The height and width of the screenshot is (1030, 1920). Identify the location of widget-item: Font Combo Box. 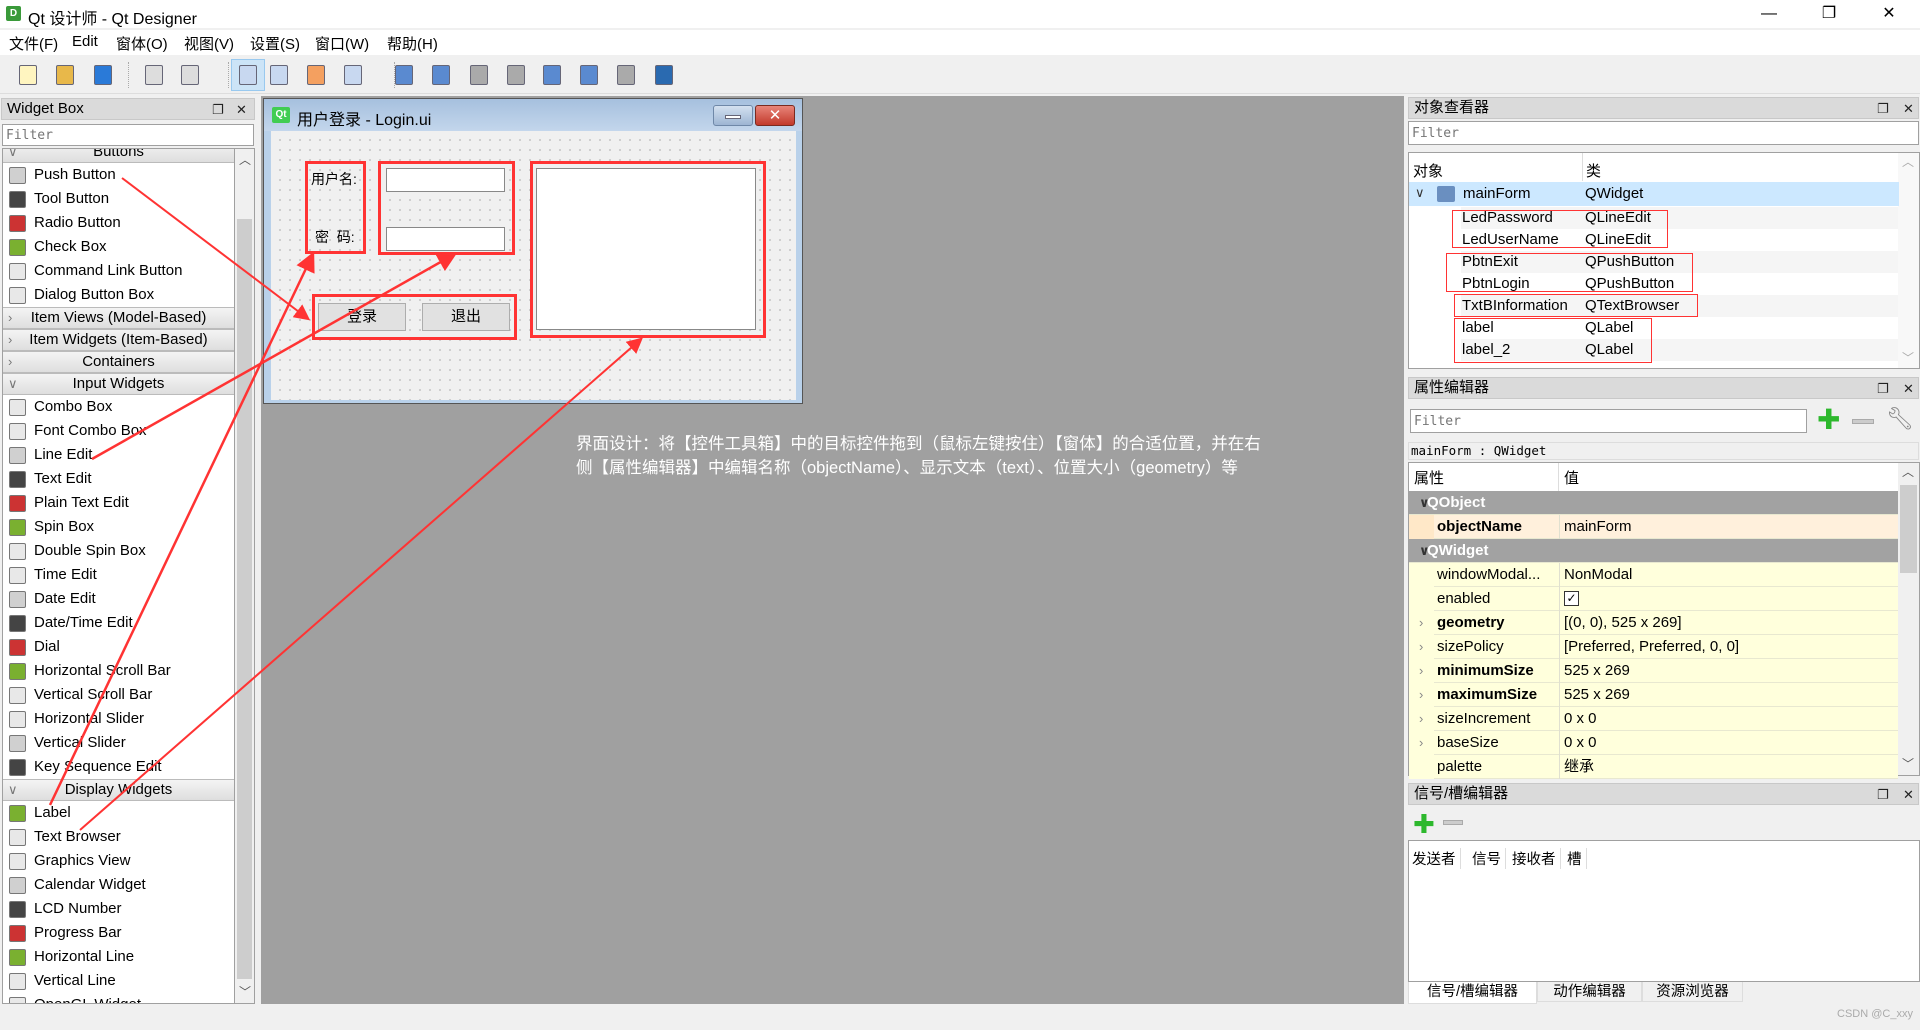
(118, 431).